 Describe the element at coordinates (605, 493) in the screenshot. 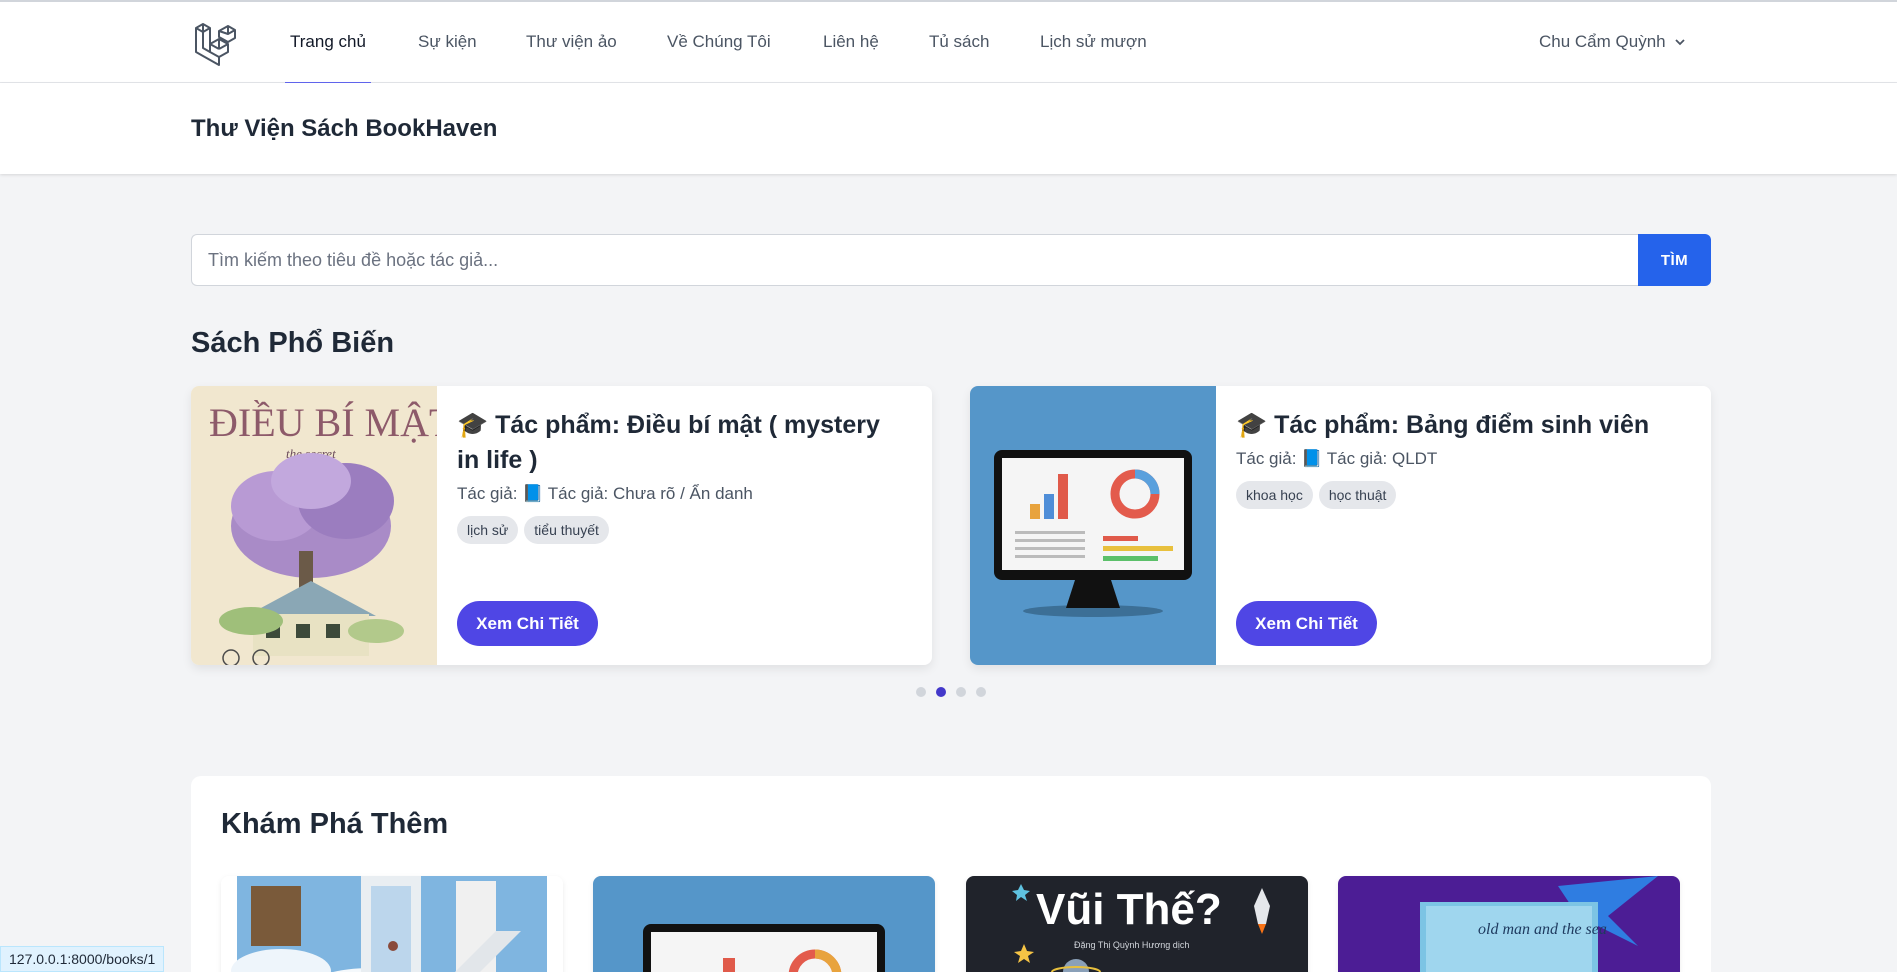

I see `book-author: Tác giả: 📘 Tác giả: Chưa rõ / Ẩn danh` at that location.